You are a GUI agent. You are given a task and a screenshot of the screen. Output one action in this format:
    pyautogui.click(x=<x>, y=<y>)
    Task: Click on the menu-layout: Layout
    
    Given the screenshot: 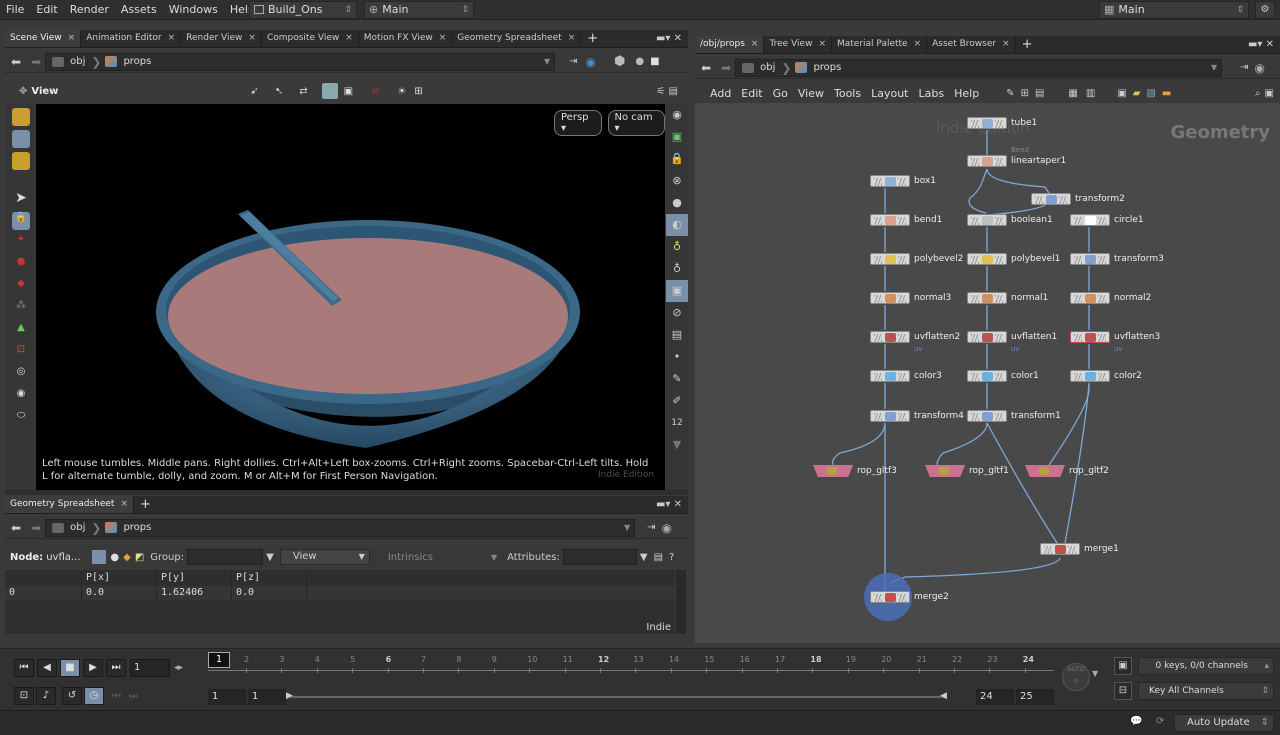 What is the action you would take?
    pyautogui.click(x=889, y=93)
    